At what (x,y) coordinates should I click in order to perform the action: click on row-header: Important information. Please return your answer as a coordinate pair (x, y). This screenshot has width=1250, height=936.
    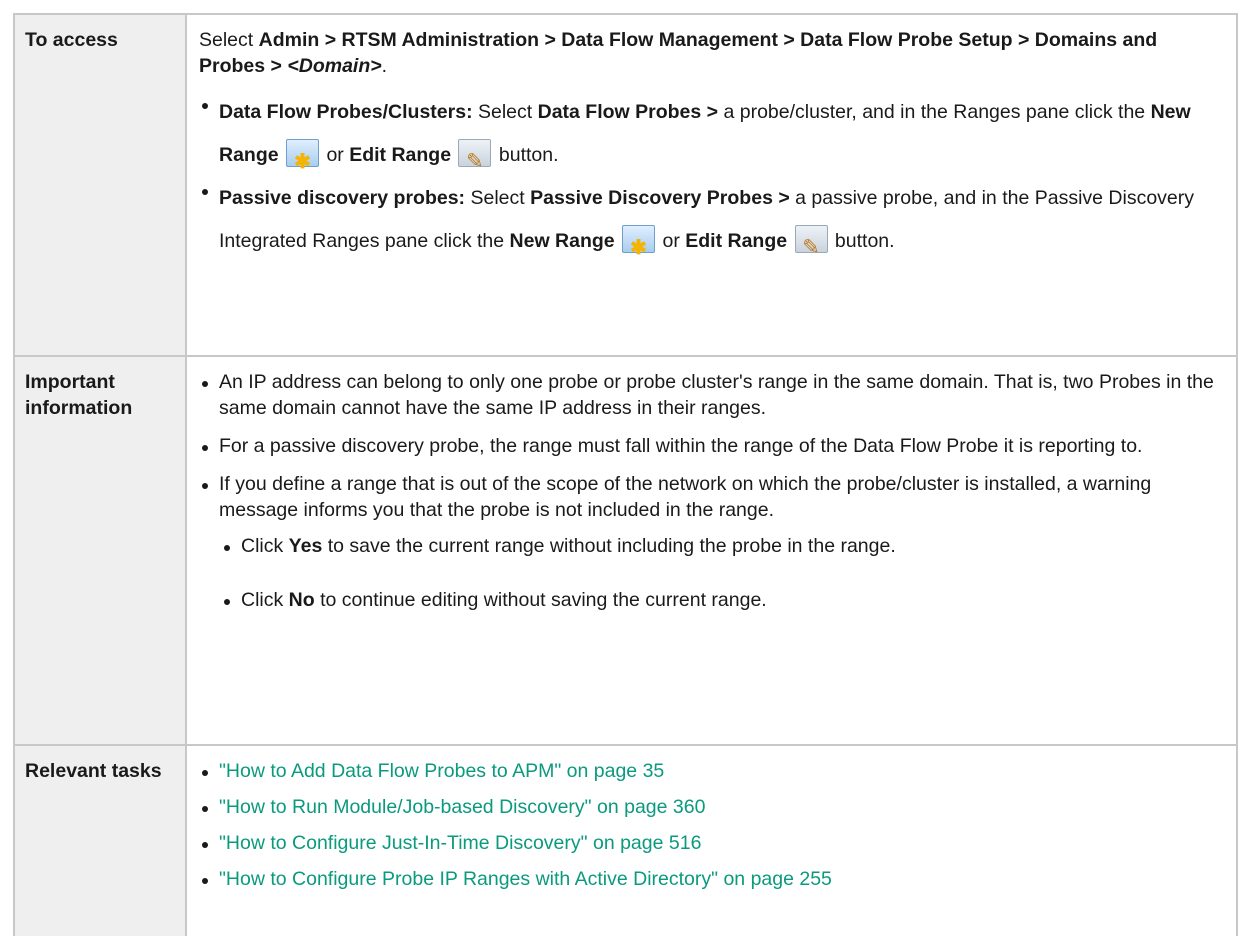
    Looking at the image, I should click on (100, 550).